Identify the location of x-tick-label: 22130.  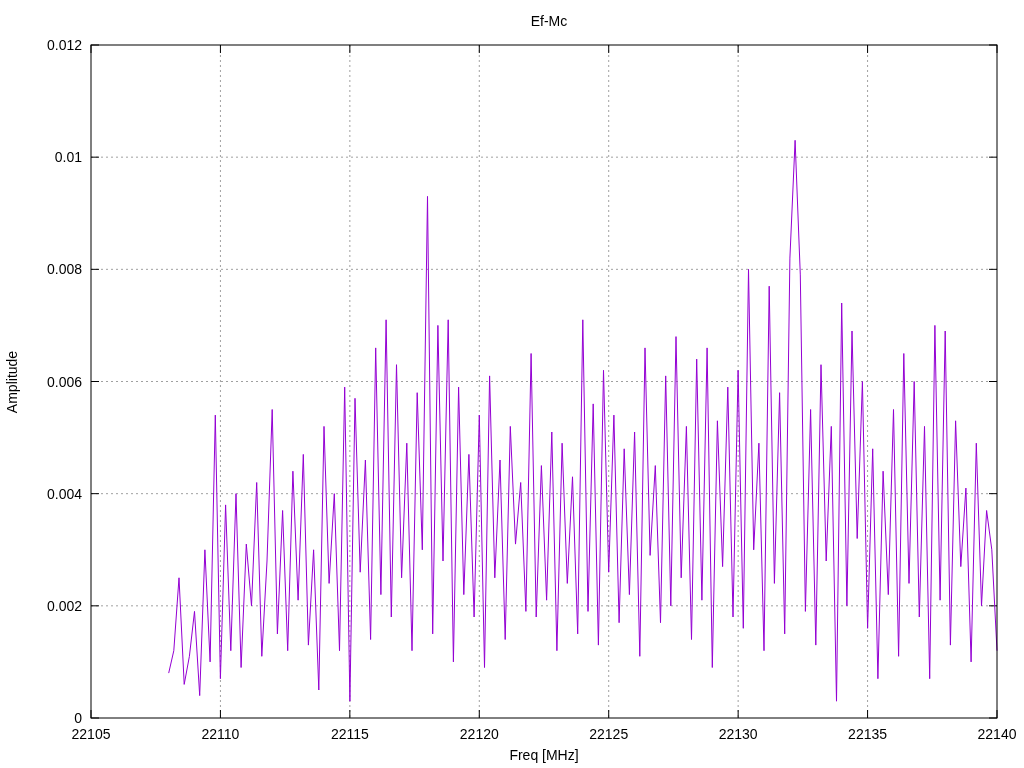
(738, 734).